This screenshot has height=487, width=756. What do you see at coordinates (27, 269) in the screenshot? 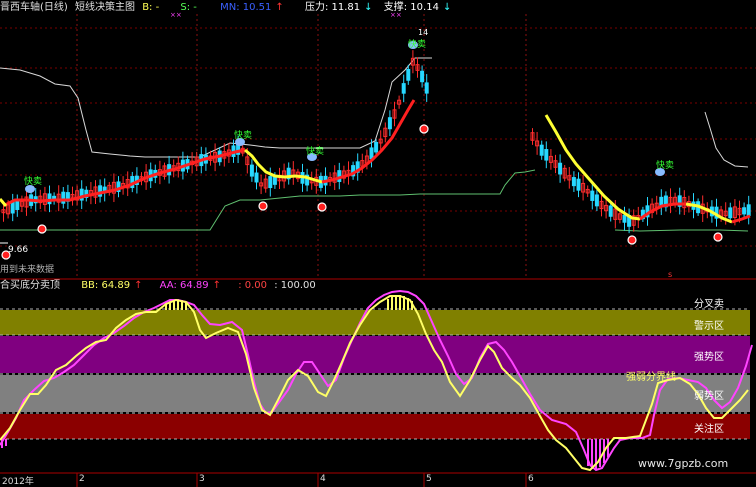
I see `future-data-note: 用到未来数据` at bounding box center [27, 269].